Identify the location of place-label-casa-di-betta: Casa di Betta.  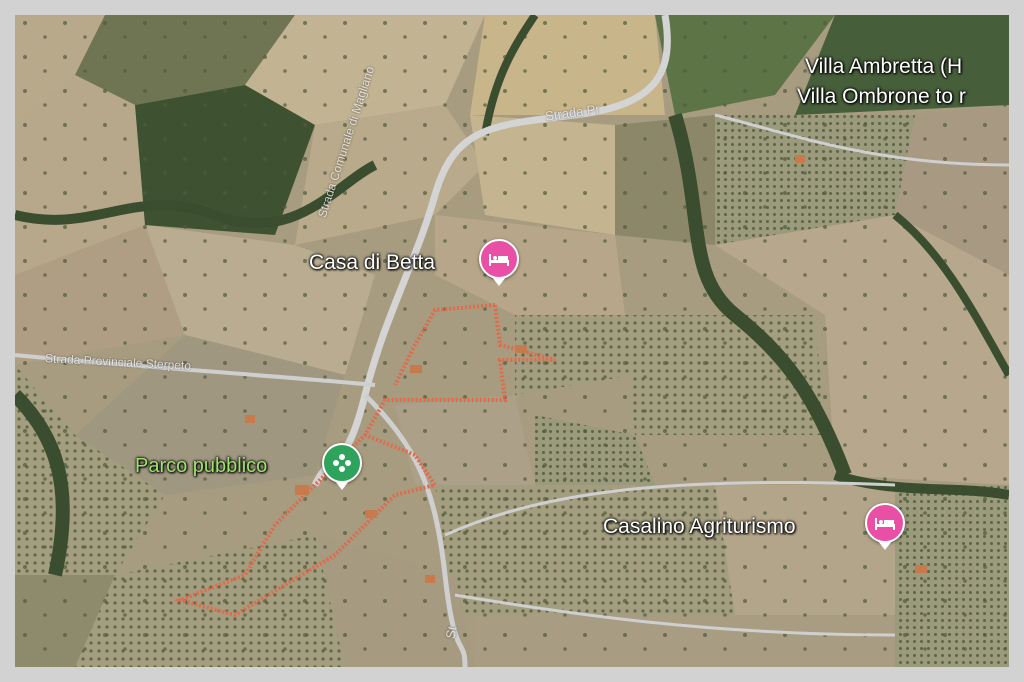
(372, 263).